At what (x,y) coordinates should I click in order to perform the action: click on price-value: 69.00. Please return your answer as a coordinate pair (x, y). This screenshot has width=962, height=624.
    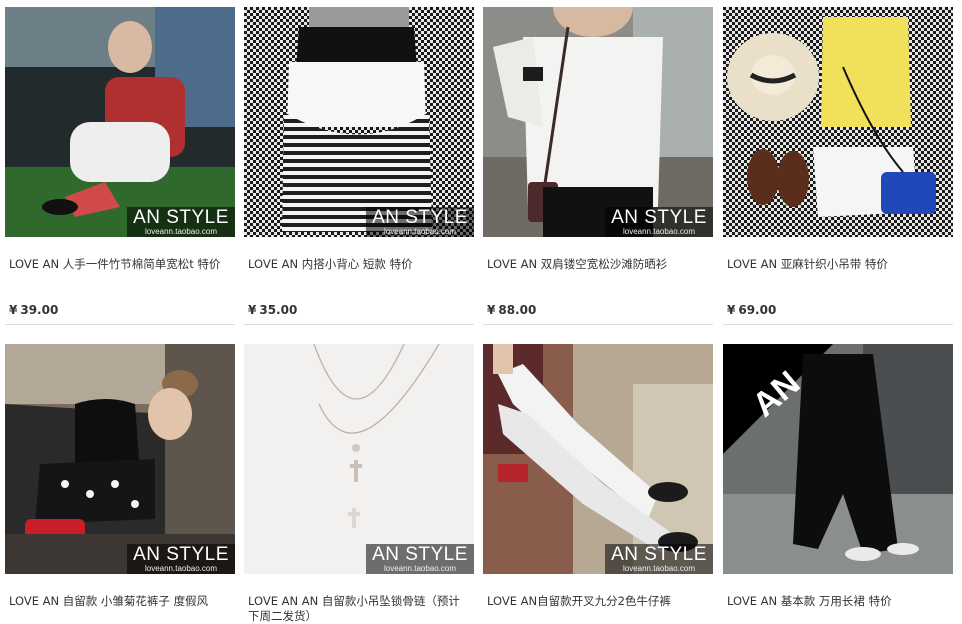
    Looking at the image, I should click on (757, 310).